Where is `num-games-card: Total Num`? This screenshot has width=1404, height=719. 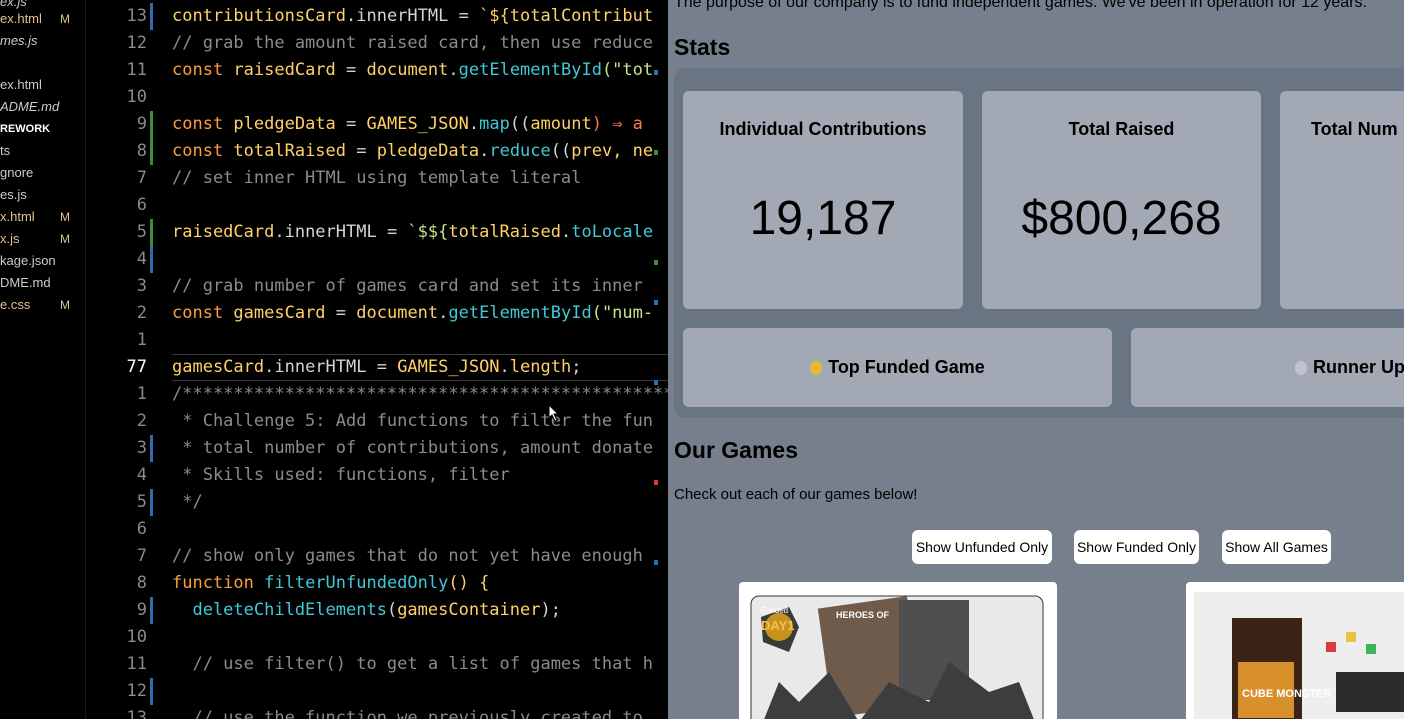 num-games-card: Total Num is located at coordinates (1342, 200).